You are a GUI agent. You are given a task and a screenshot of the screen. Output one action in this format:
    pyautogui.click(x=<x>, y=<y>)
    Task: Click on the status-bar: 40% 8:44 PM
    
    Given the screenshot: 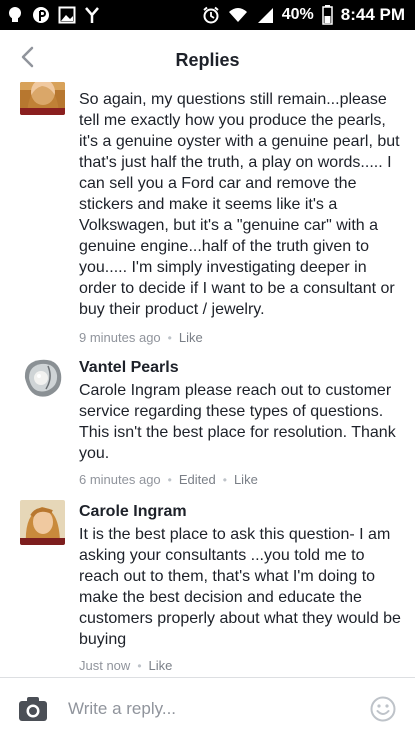 What is the action you would take?
    pyautogui.click(x=207, y=15)
    